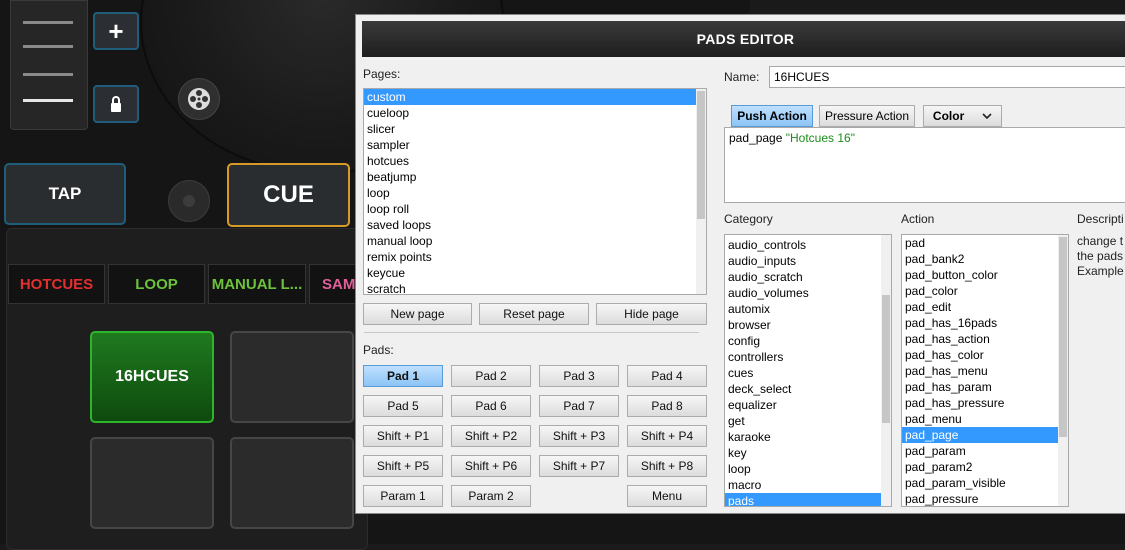 The image size is (1125, 550). I want to click on page-list-item: custom, so click(535, 97).